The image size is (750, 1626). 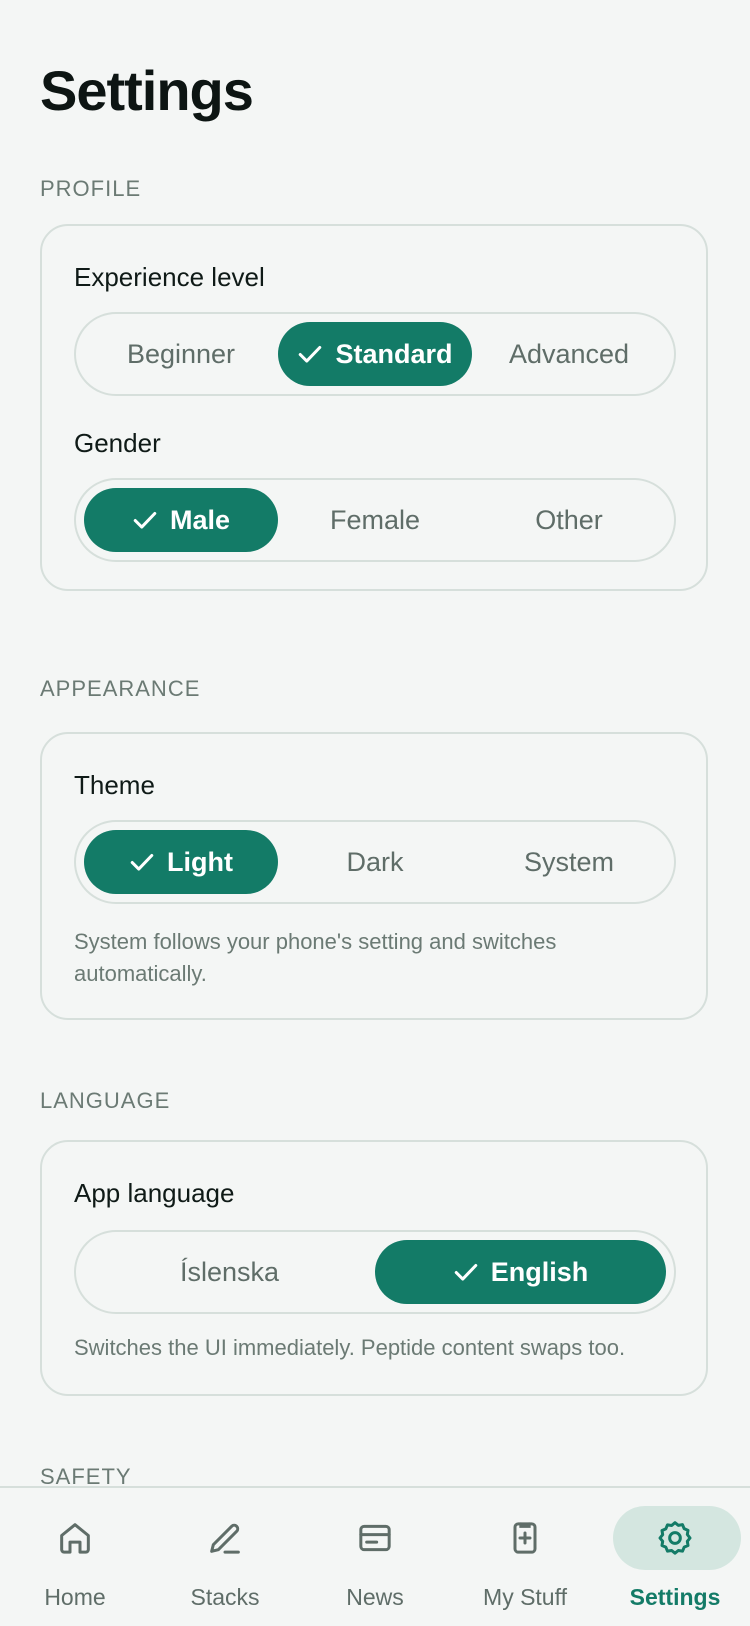 What do you see at coordinates (675, 1557) in the screenshot?
I see `nav-item-settings: Settings` at bounding box center [675, 1557].